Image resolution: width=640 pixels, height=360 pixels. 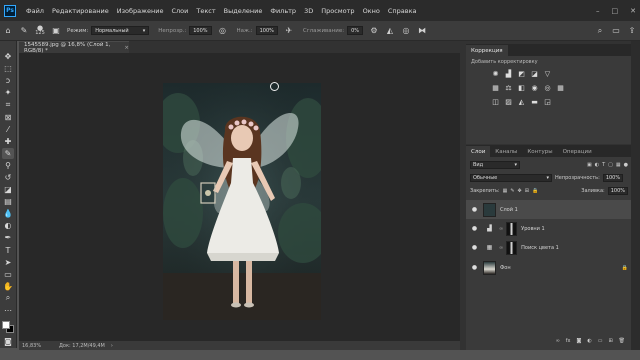 I want to click on gradient-map-icon: ▬, so click(x=534, y=101).